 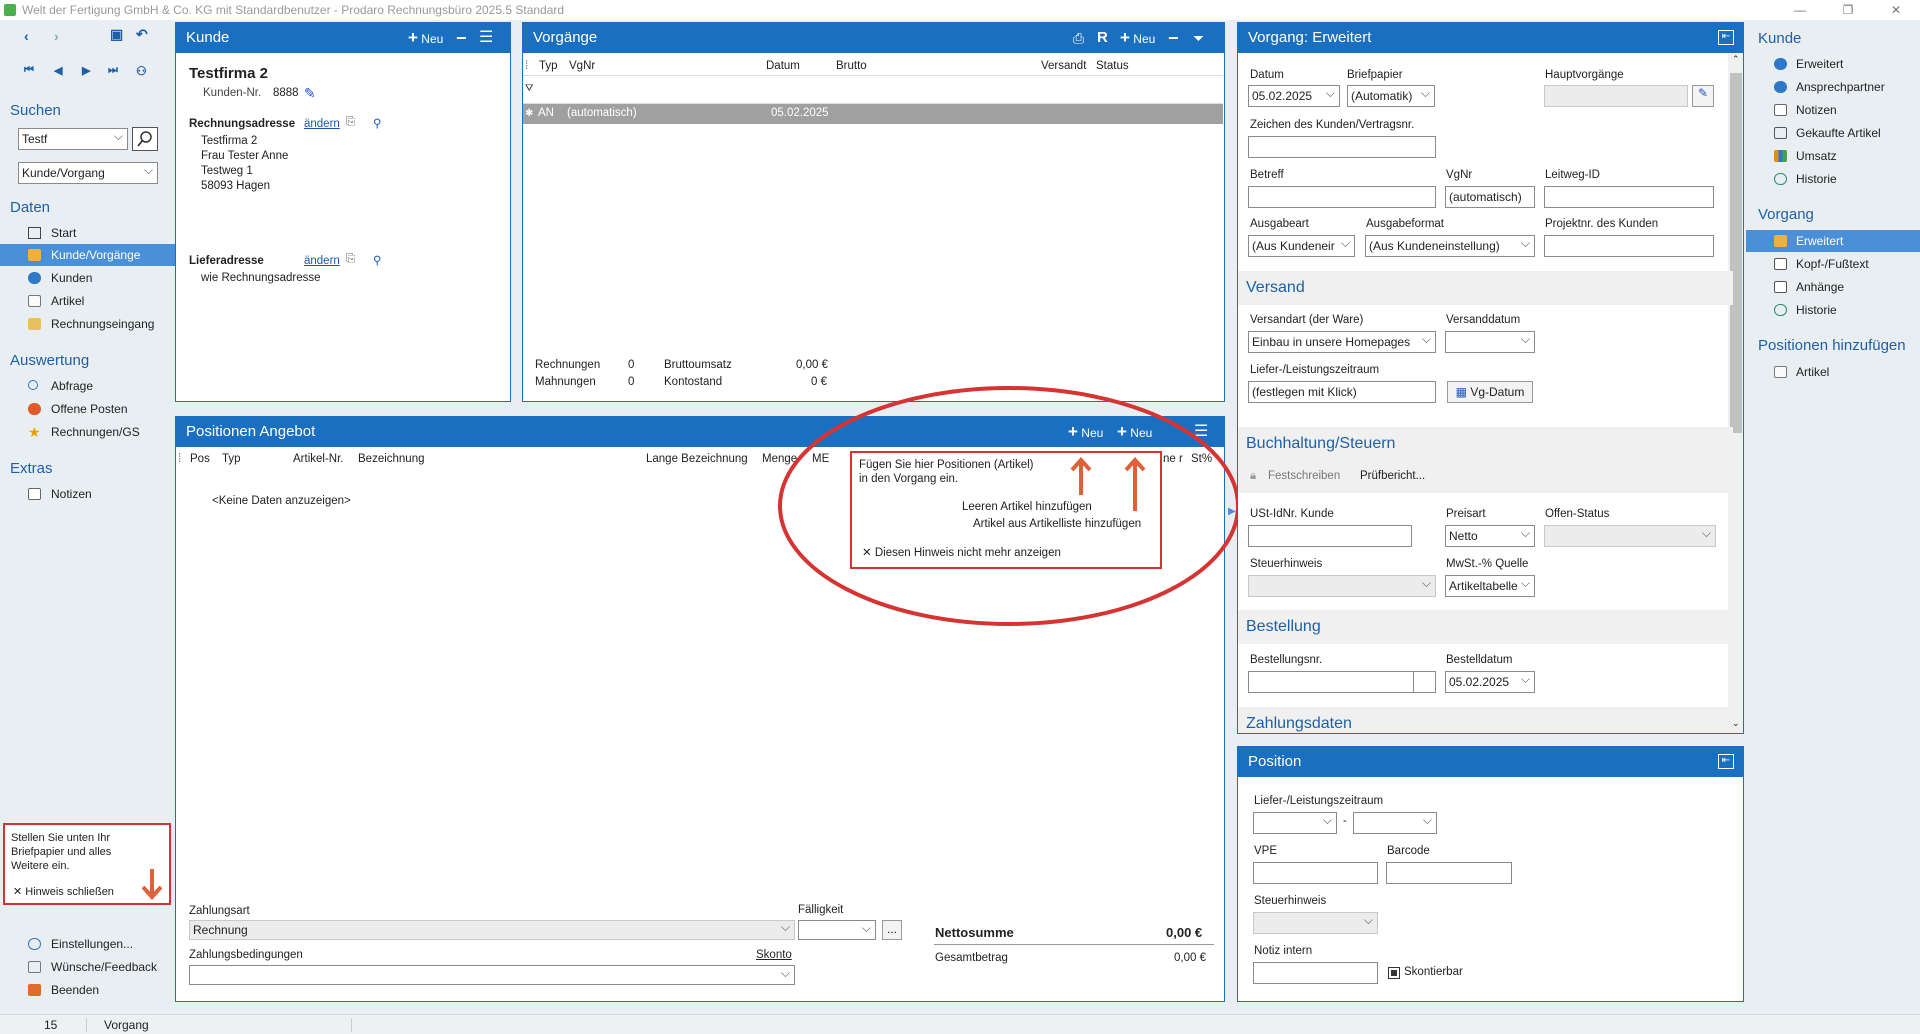 What do you see at coordinates (1315, 873) in the screenshot?
I see `vpe-input` at bounding box center [1315, 873].